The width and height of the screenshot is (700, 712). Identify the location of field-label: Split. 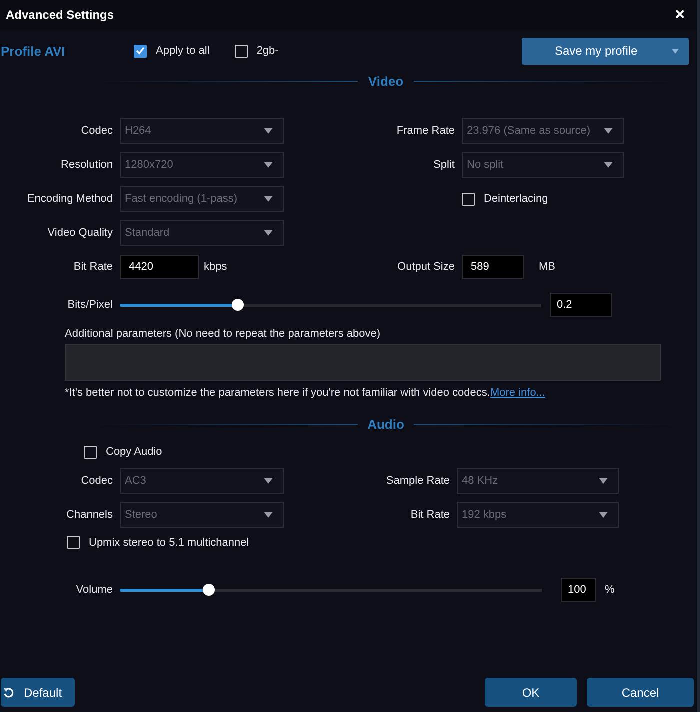
(444, 165).